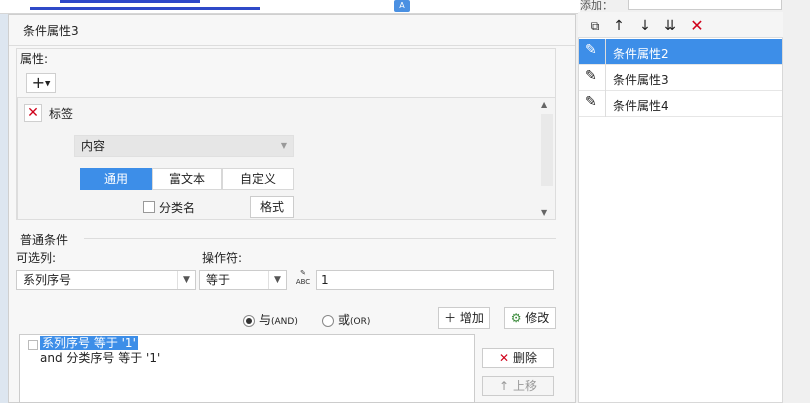 The width and height of the screenshot is (810, 403). What do you see at coordinates (450, 318) in the screenshot?
I see `plus-icon: ＋` at bounding box center [450, 318].